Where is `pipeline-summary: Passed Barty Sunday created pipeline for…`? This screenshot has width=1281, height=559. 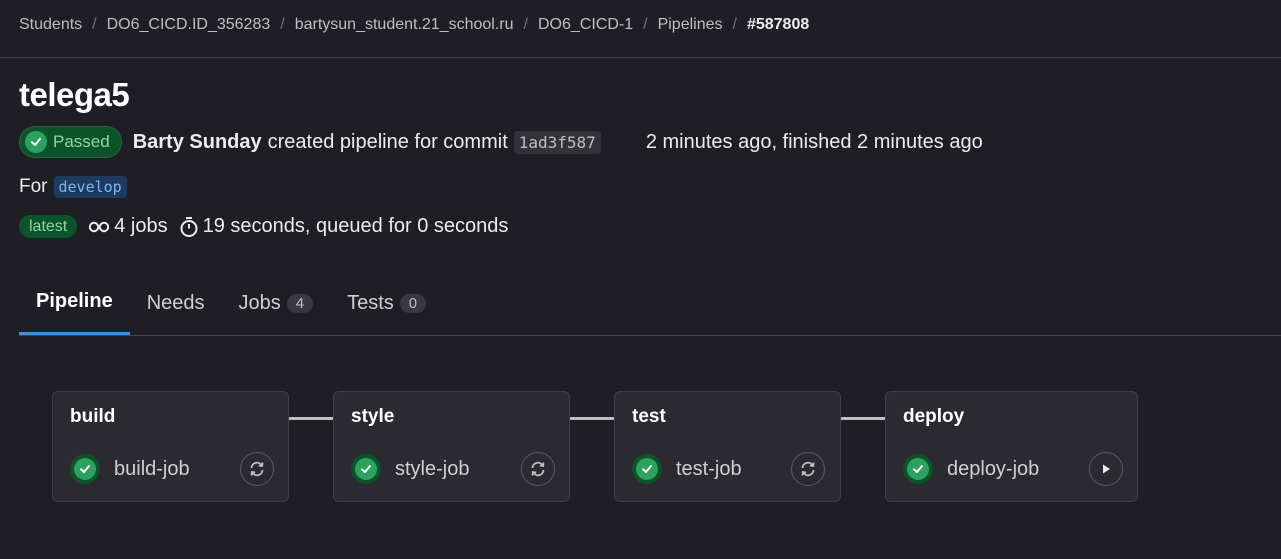
pipeline-summary: Passed Barty Sunday created pipeline for… is located at coordinates (501, 142).